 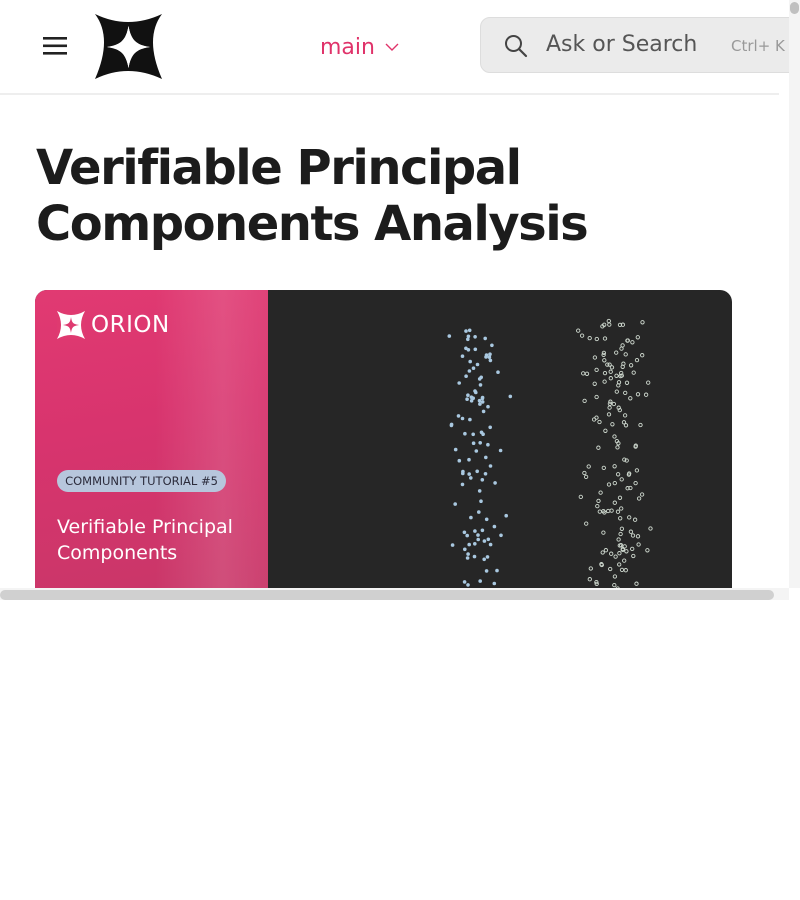 What do you see at coordinates (71, 325) in the screenshot?
I see `orion-logo-icon` at bounding box center [71, 325].